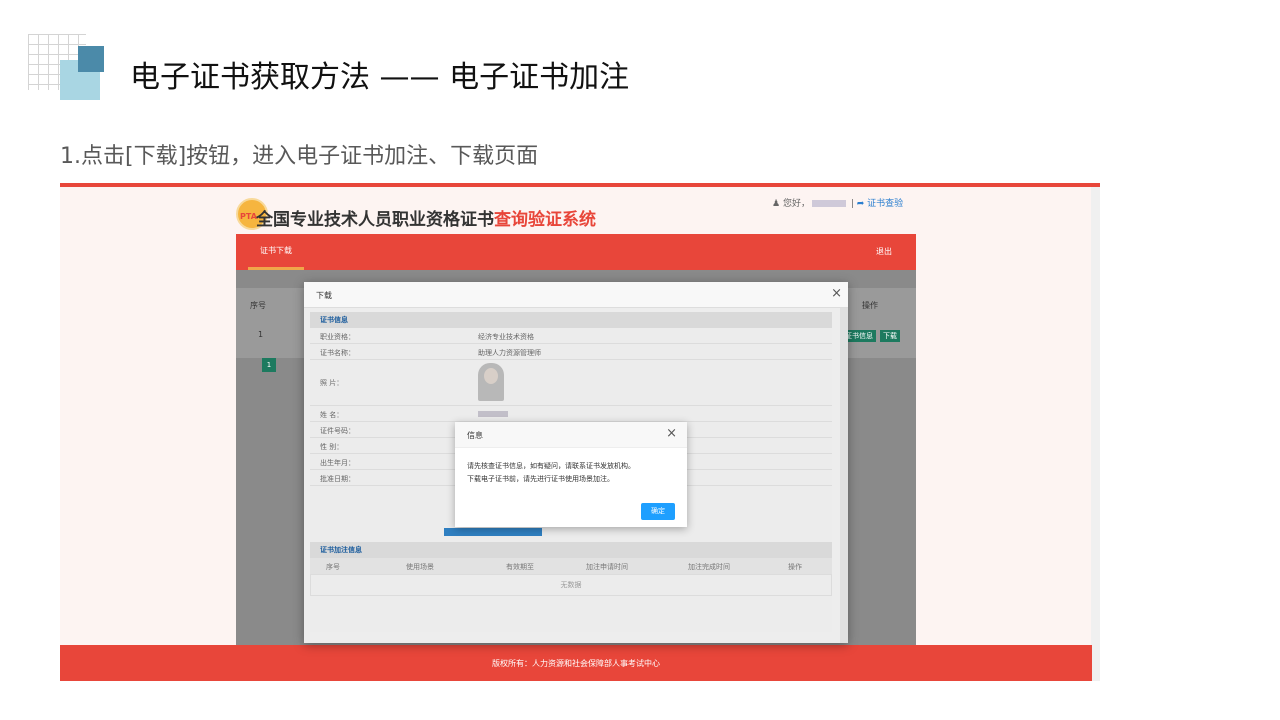 This screenshot has width=1280, height=720. Describe the element at coordinates (475, 435) in the screenshot. I see `dialog-title: 信息` at that location.